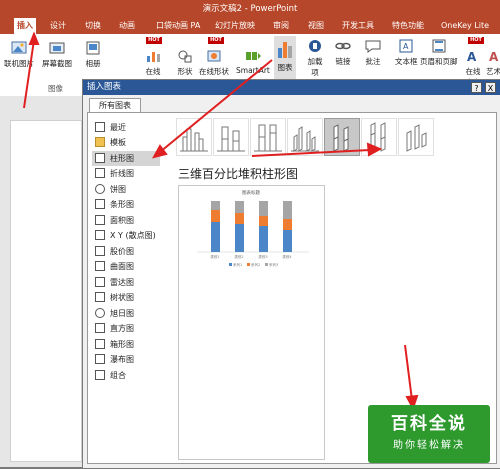  I want to click on watermark-title: 百科全说, so click(429, 424).